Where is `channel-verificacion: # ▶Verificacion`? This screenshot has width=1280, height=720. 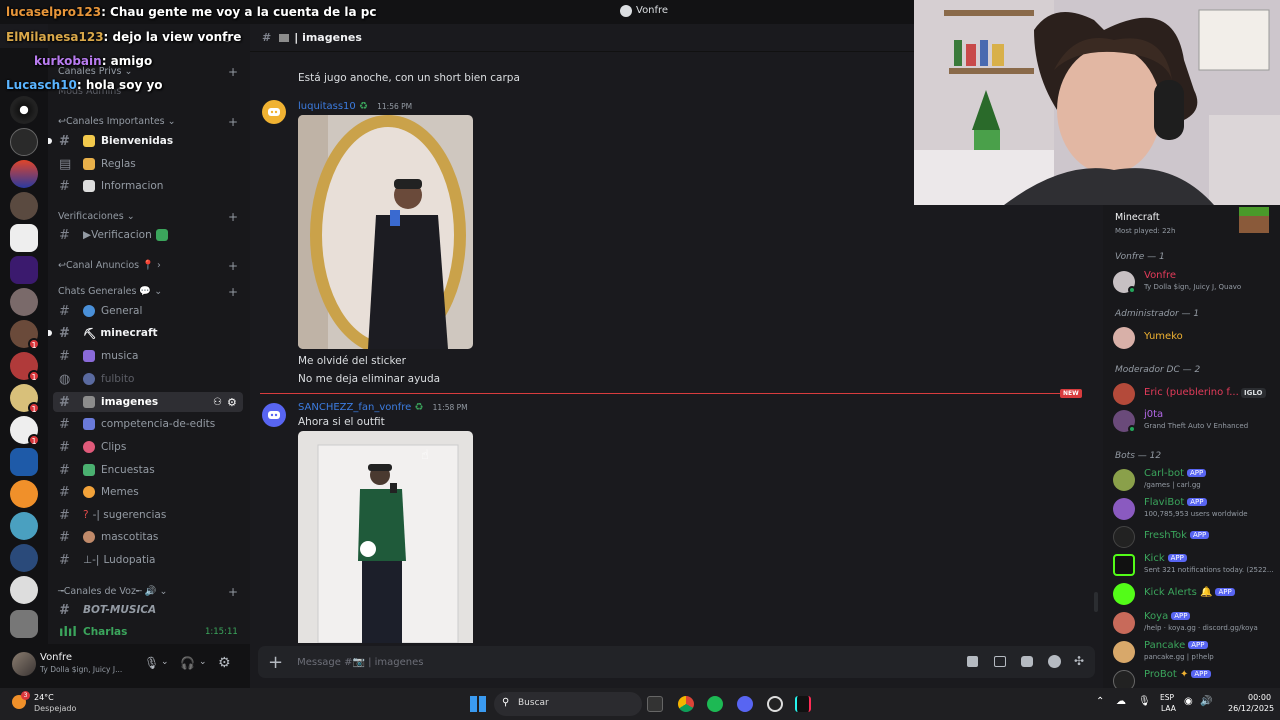
channel-verificacion: # ▶Verificacion is located at coordinates (148, 235).